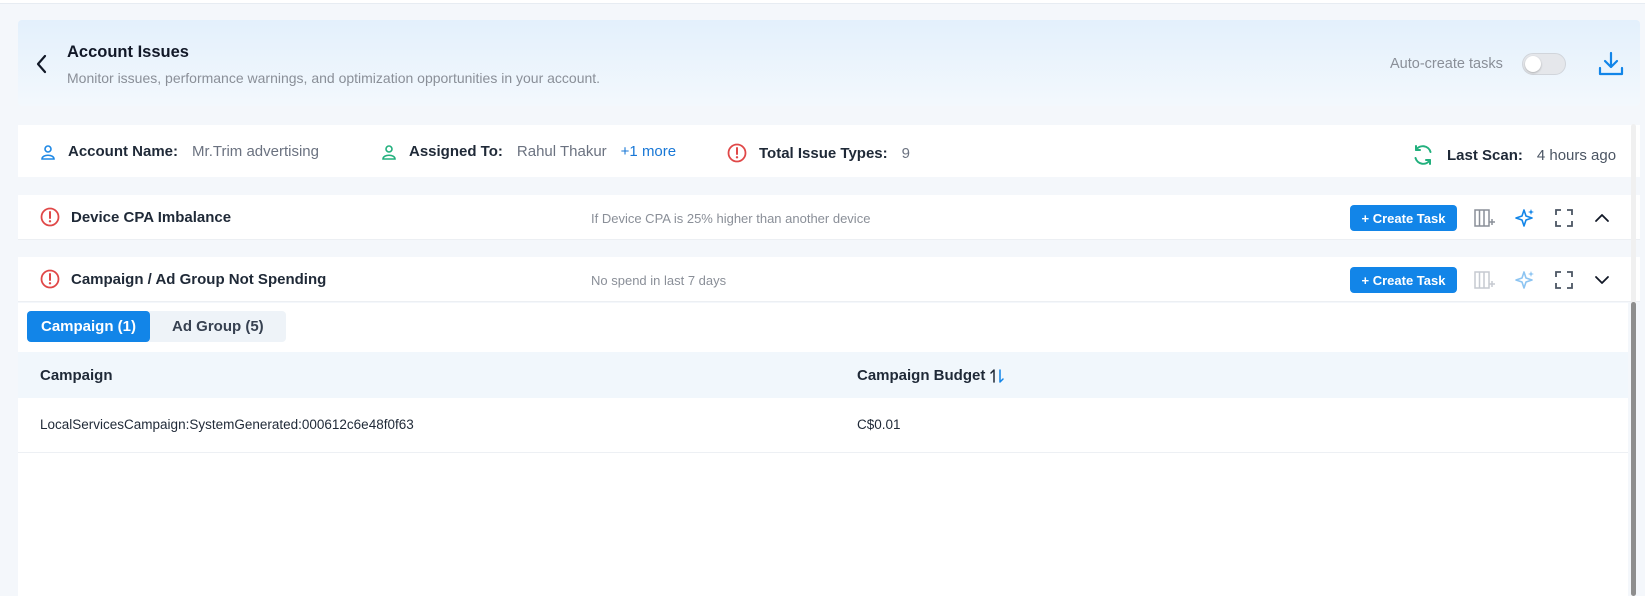 The image size is (1645, 596). I want to click on total-issue-types-info: Total Issue Types: 9, so click(818, 153).